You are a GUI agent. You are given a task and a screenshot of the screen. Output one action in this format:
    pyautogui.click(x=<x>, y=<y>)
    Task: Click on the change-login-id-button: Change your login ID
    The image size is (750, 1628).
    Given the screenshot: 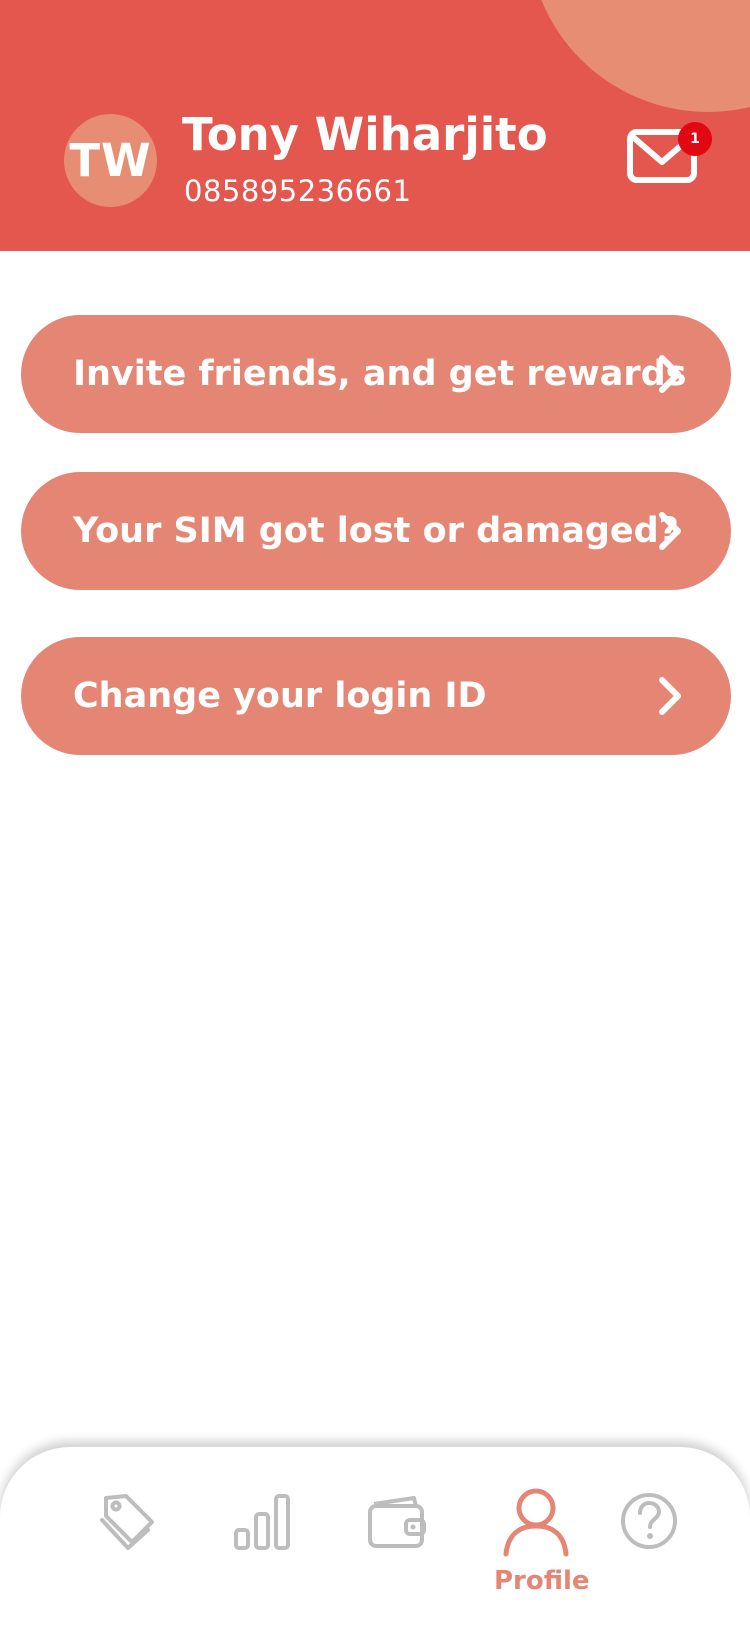 What is the action you would take?
    pyautogui.click(x=376, y=696)
    